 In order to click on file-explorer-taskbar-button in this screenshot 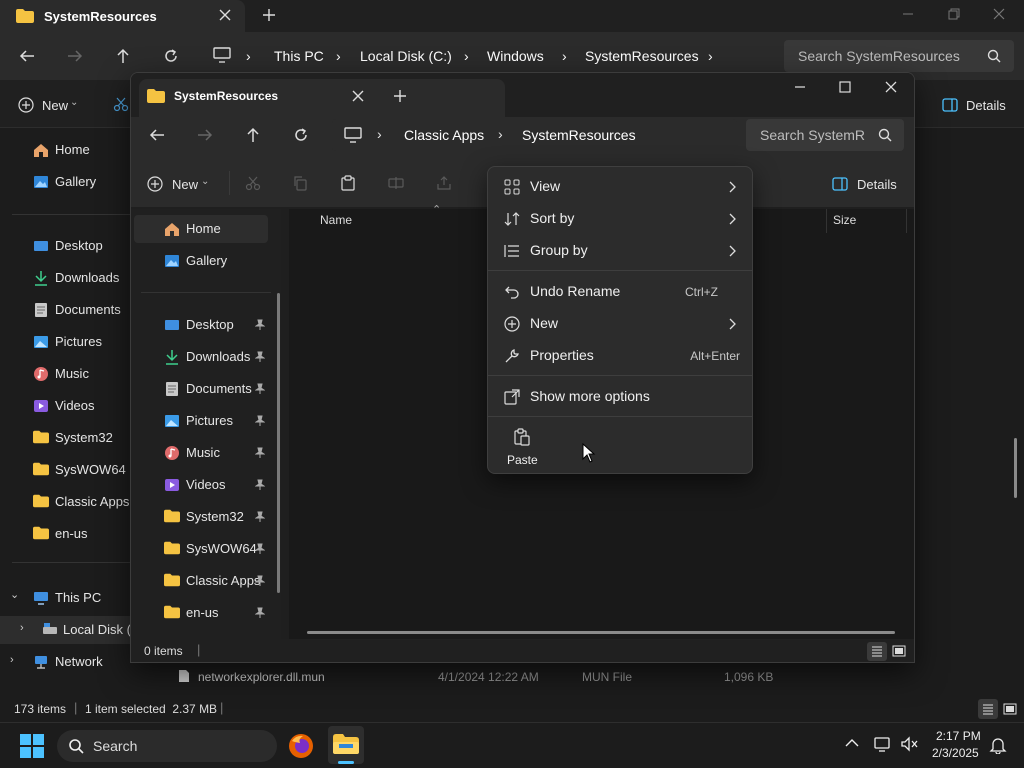, I will do `click(346, 745)`.